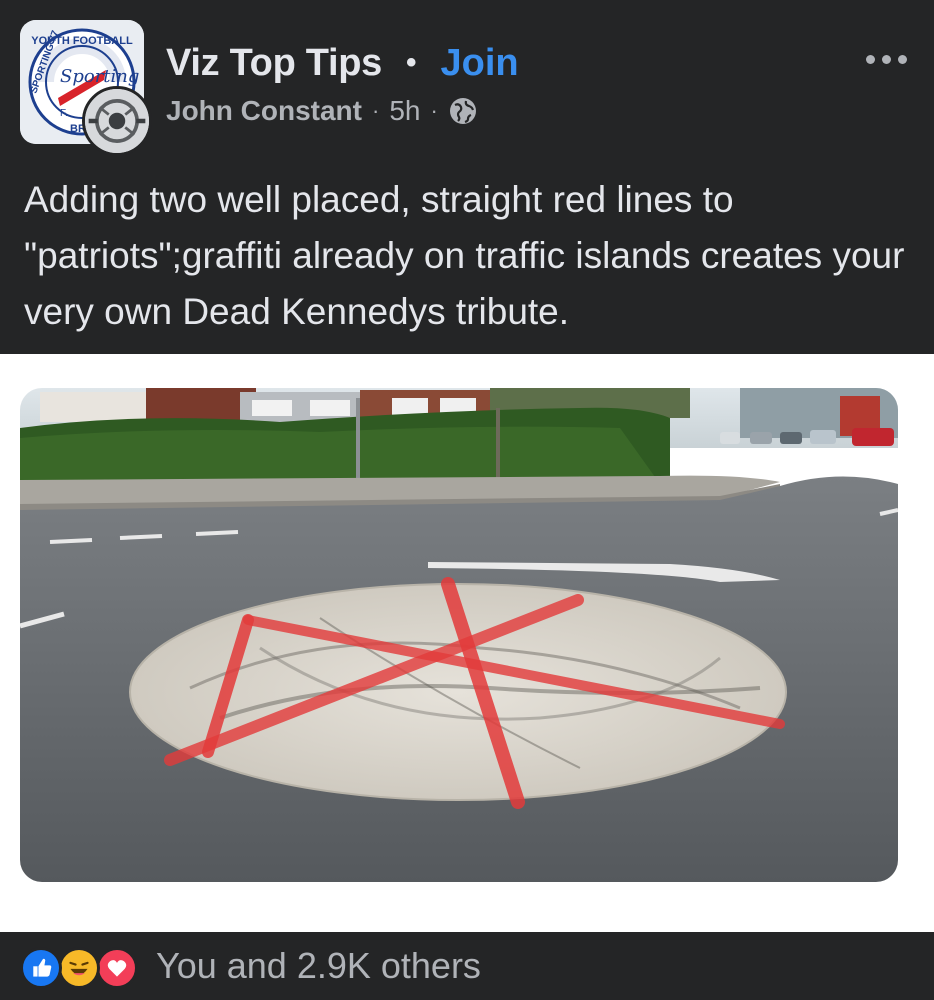  Describe the element at coordinates (318, 966) in the screenshot. I see `reactions-summary: You and 2.9K others` at that location.